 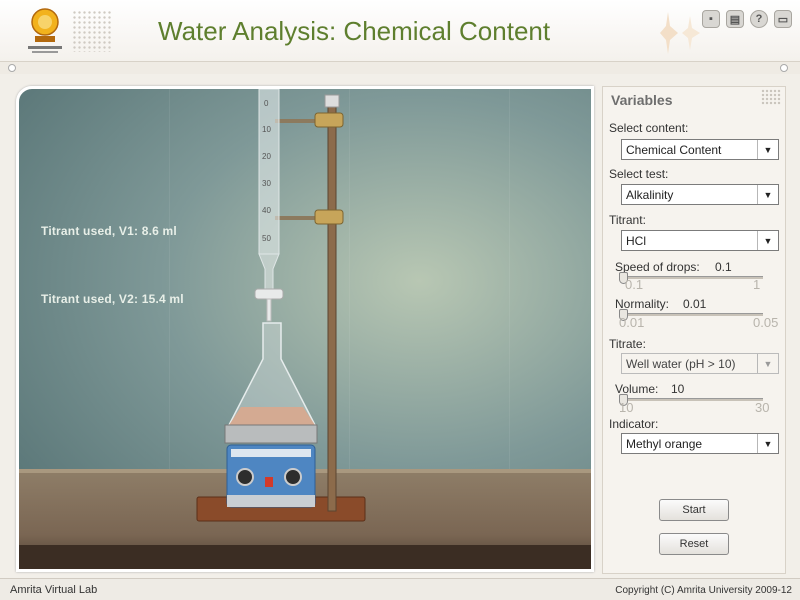 I want to click on reset-button: Reset, so click(x=694, y=544).